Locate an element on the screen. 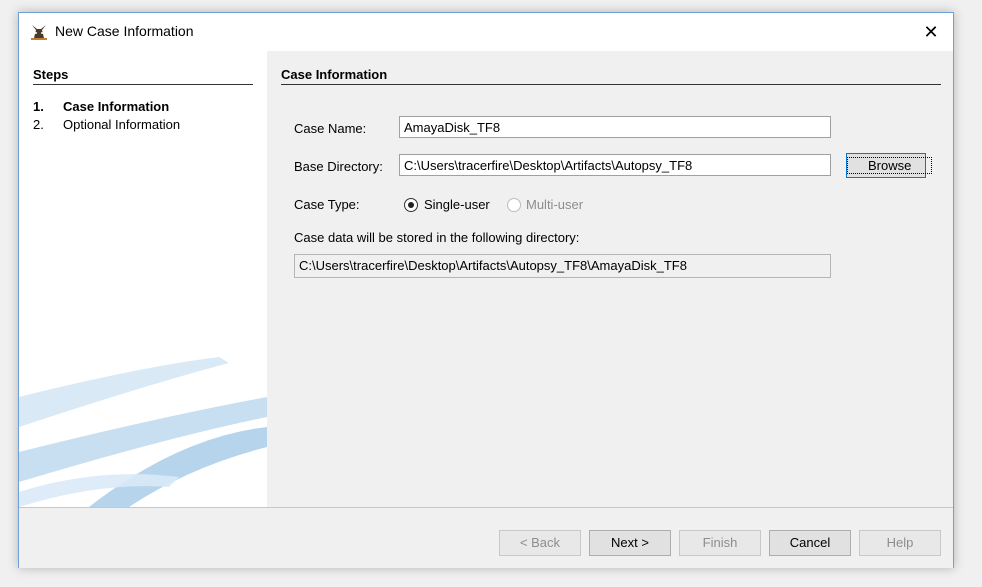 The height and width of the screenshot is (587, 982). panel-heading: Case Information is located at coordinates (611, 76).